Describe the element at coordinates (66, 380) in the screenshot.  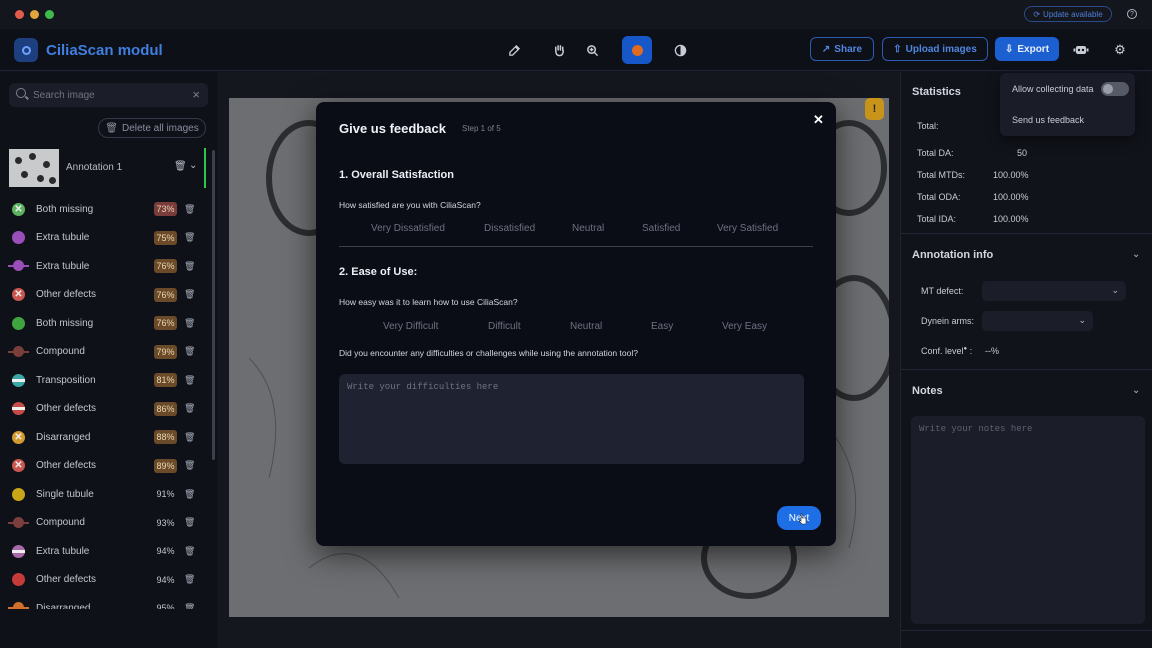
I see `defect-label: Transposition` at that location.